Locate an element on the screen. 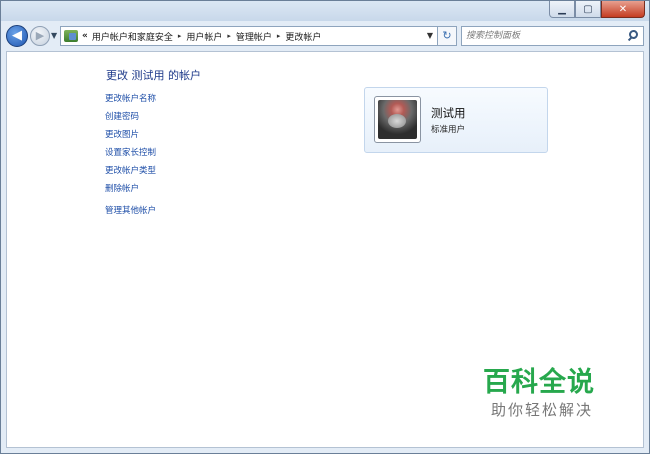 The image size is (650, 454). delete-account-link: 删除帐户 is located at coordinates (130, 191).